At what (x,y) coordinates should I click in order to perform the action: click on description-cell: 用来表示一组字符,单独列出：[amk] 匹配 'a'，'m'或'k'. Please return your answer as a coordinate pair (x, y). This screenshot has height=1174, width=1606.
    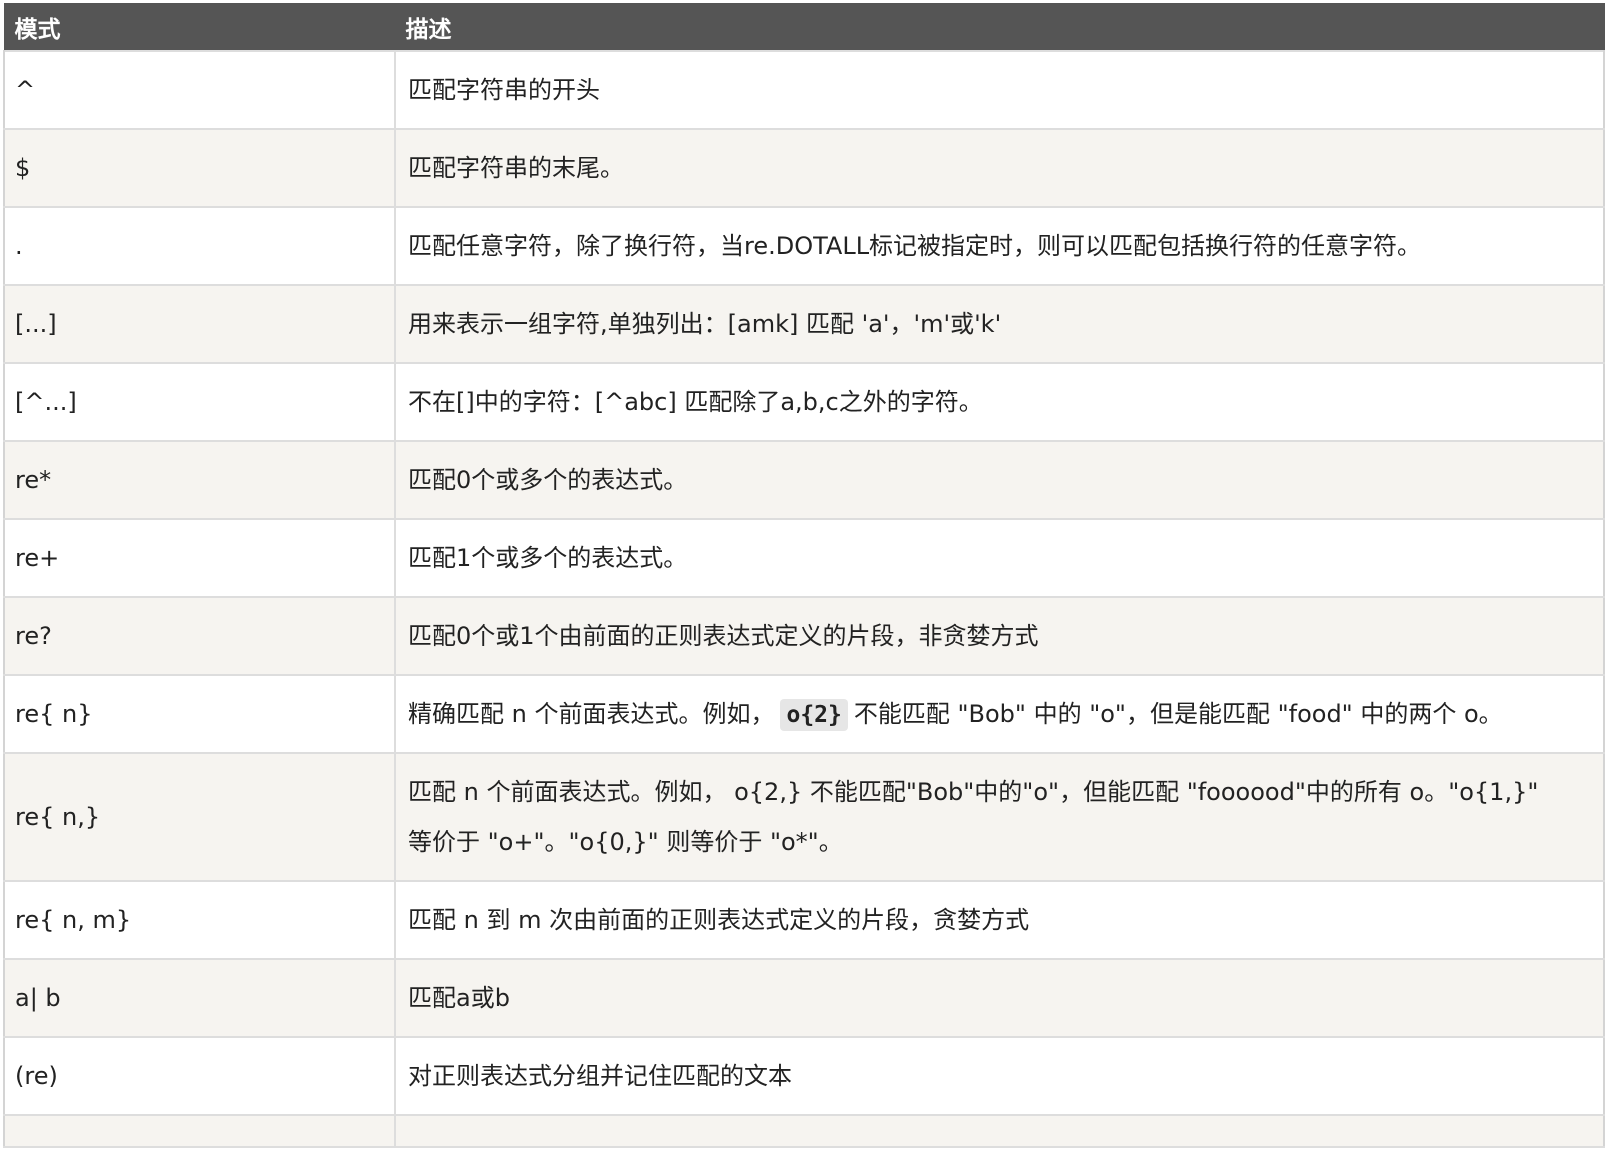
    Looking at the image, I should click on (999, 324).